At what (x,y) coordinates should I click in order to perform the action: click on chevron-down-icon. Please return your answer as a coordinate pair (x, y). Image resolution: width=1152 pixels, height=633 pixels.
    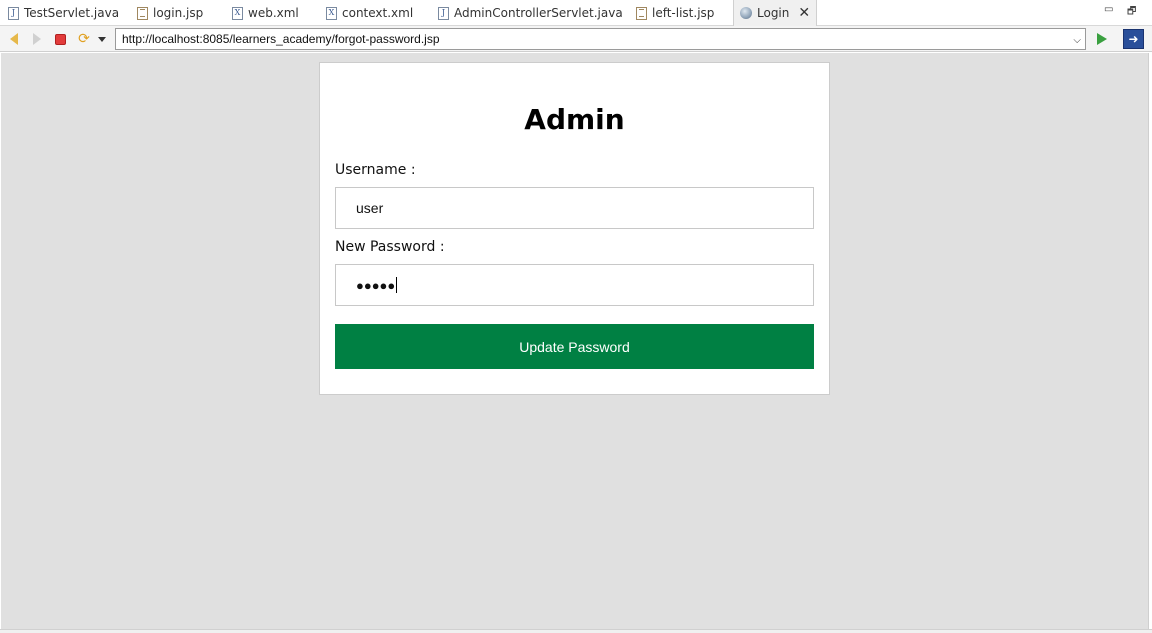
    Looking at the image, I should click on (102, 39).